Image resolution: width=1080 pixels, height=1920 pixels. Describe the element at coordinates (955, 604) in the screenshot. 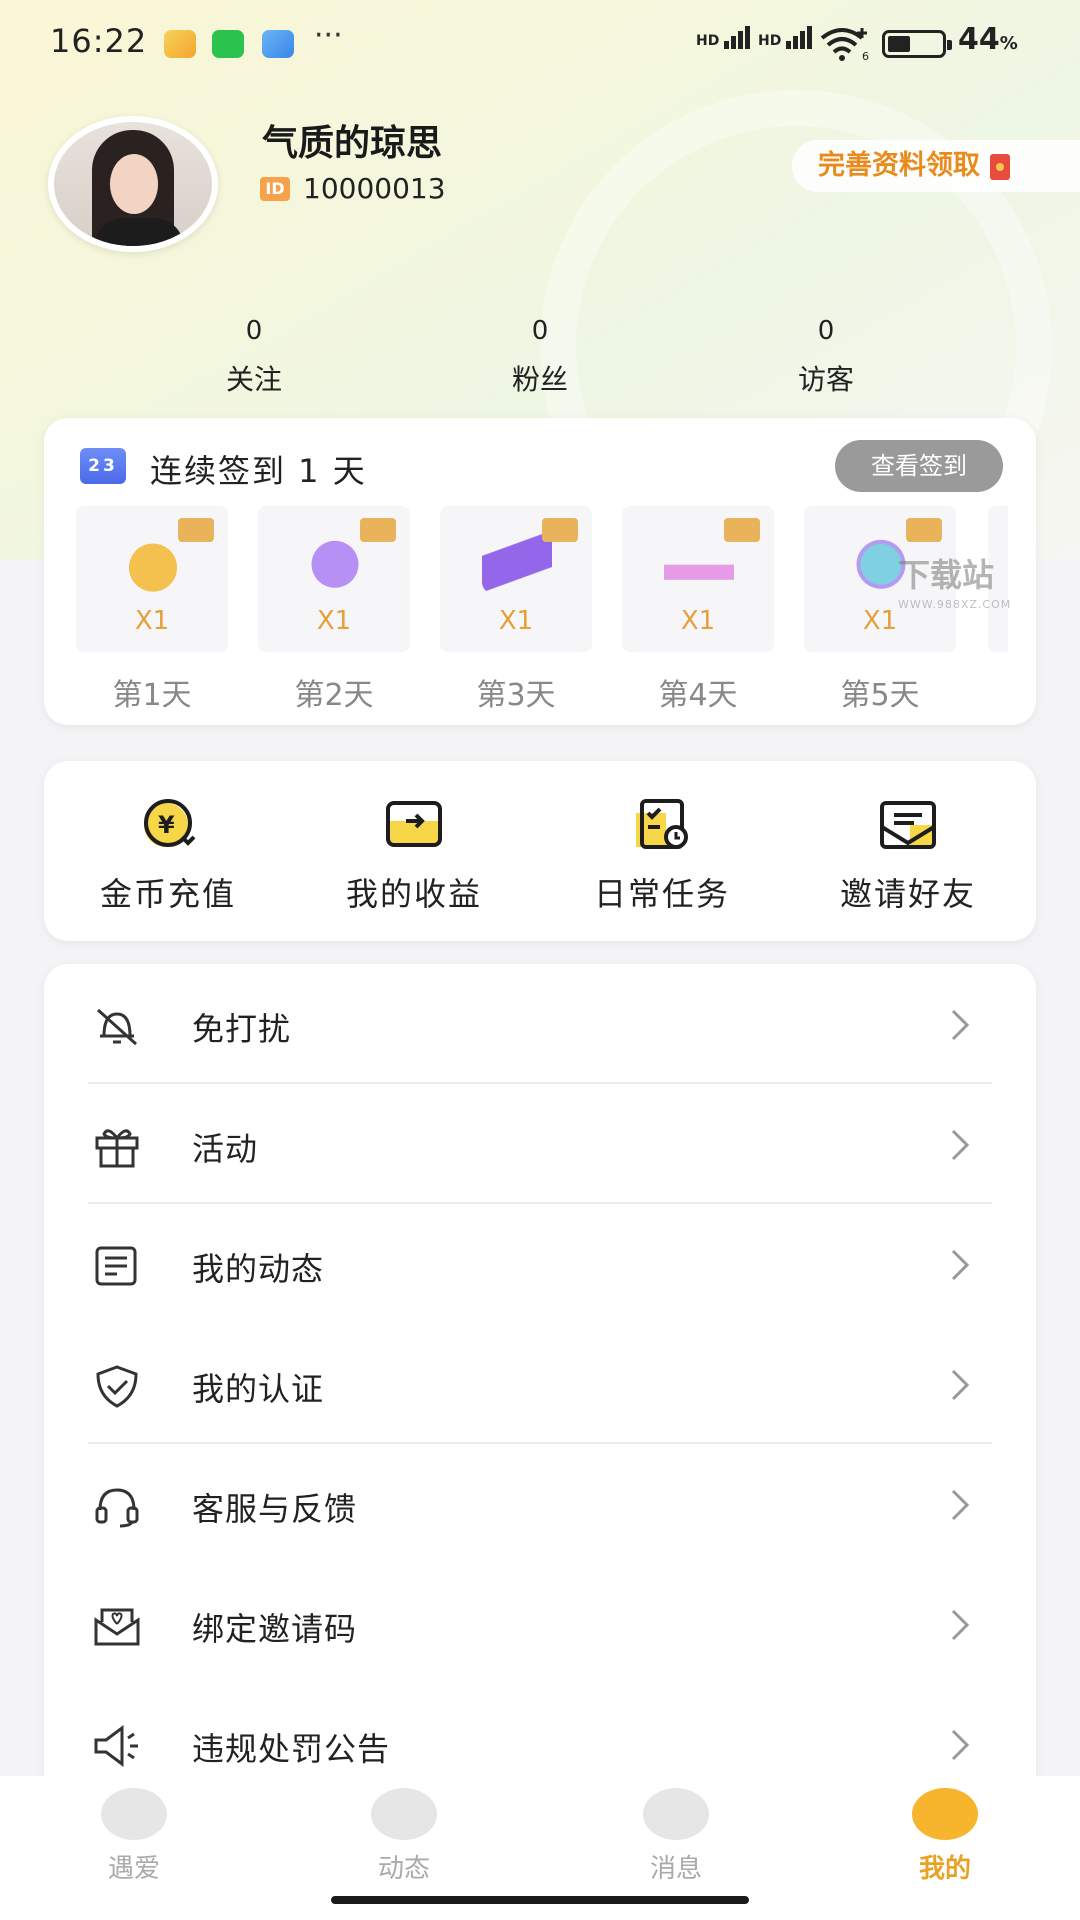

I see `watermark-sub: WWW.988XZ.COM` at that location.